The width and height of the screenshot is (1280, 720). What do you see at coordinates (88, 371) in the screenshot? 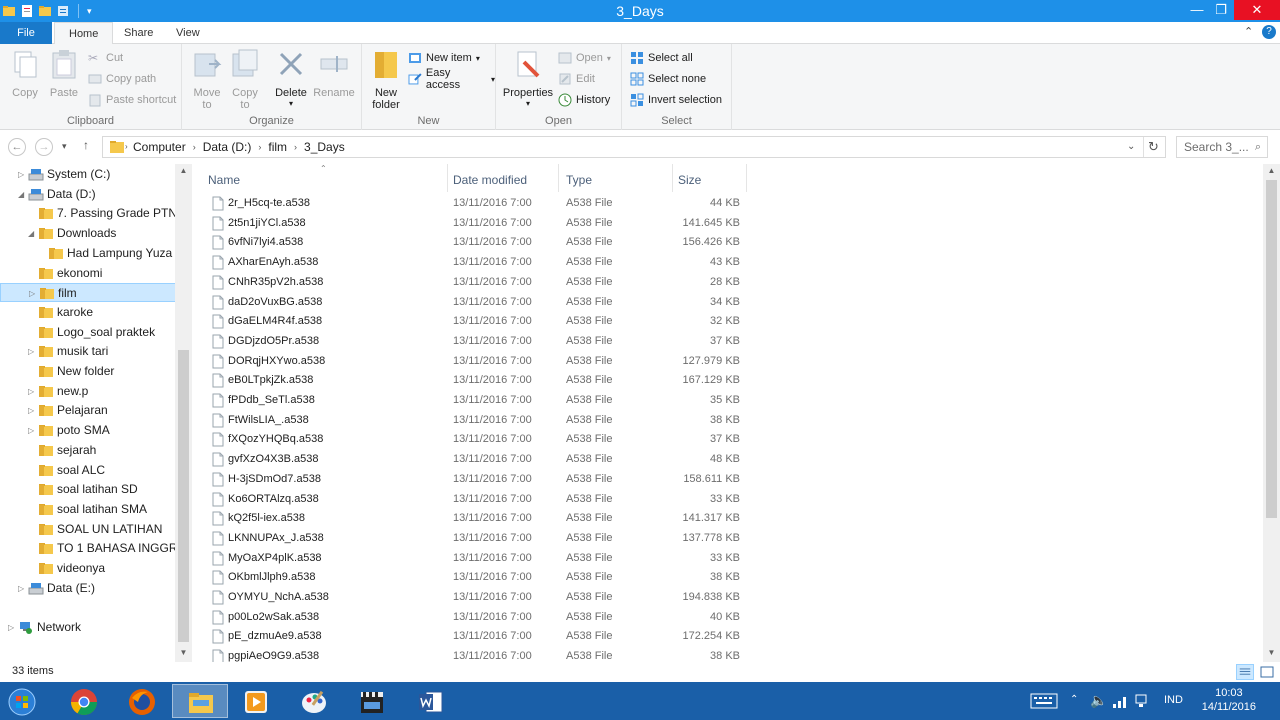
I see `nav-tree-item: New folder` at bounding box center [88, 371].